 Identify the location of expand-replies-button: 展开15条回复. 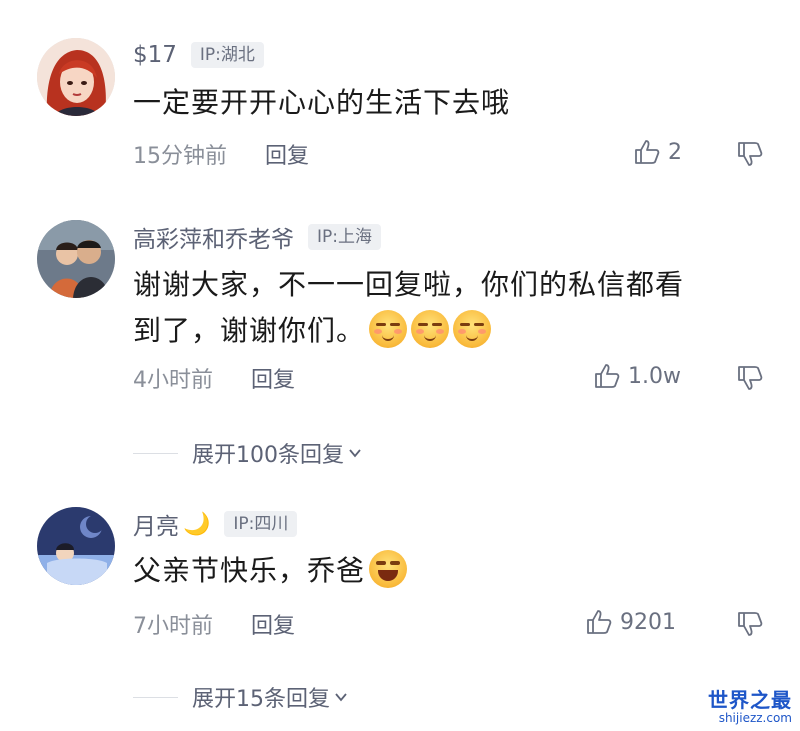
(240, 697).